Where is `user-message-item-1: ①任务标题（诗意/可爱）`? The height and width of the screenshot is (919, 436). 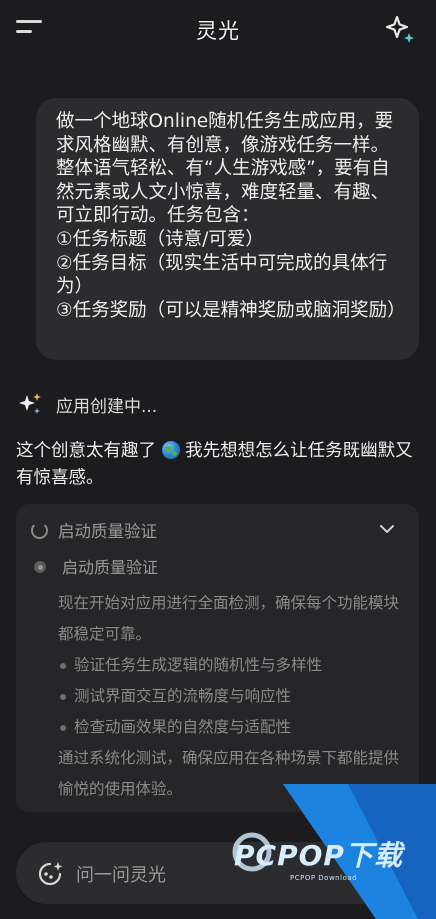 user-message-item-1: ①任务标题（诗意/可爱） is located at coordinates (160, 239).